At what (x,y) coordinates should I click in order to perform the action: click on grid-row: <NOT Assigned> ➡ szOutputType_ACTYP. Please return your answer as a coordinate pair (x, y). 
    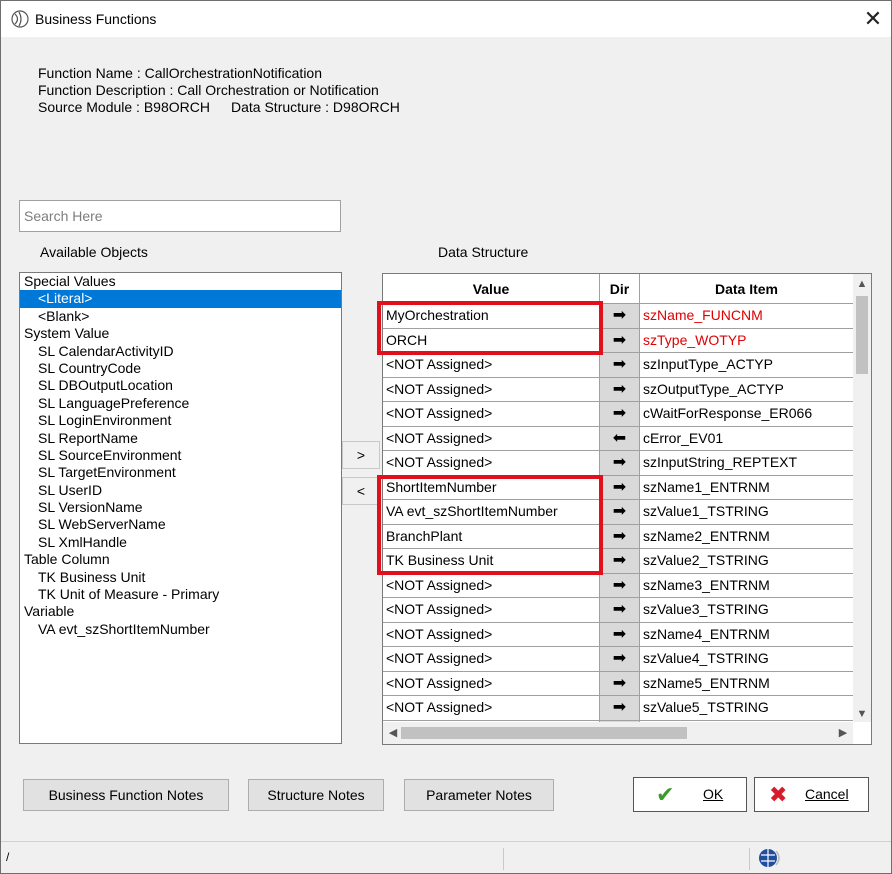
    Looking at the image, I should click on (618, 389).